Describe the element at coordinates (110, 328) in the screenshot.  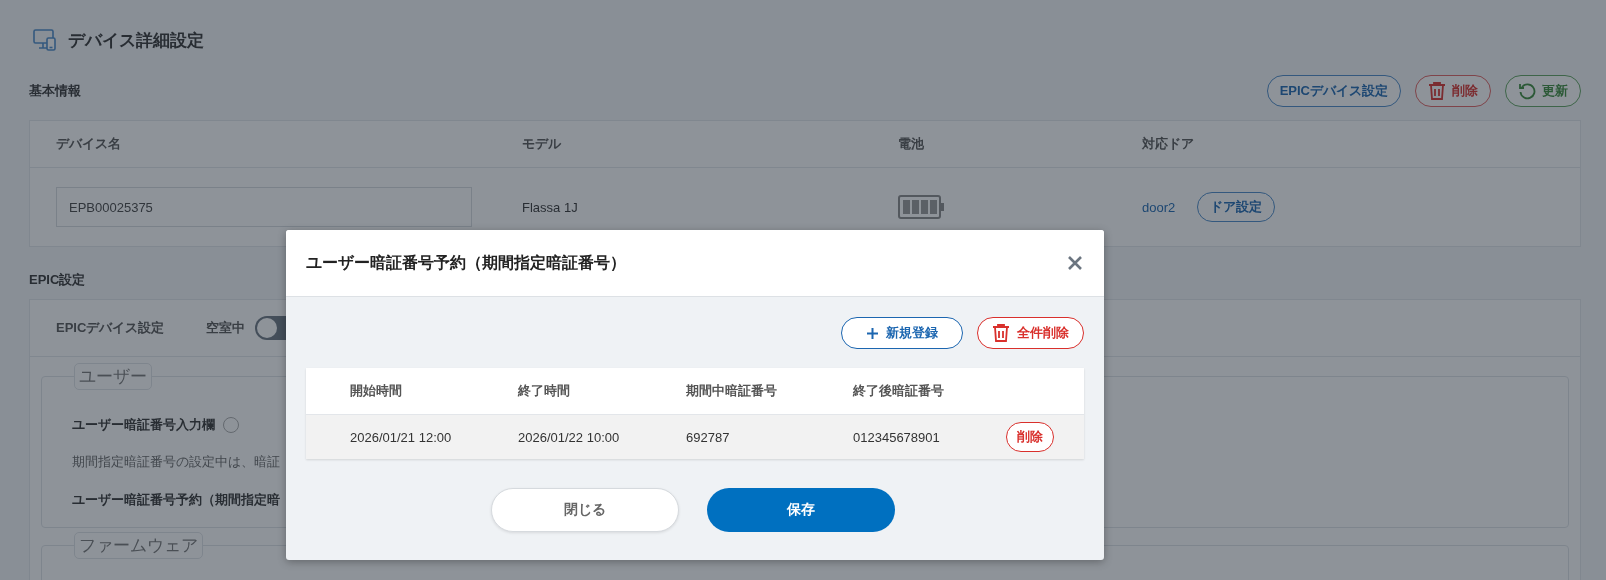
I see `setting-label: EPICデバイス設定` at that location.